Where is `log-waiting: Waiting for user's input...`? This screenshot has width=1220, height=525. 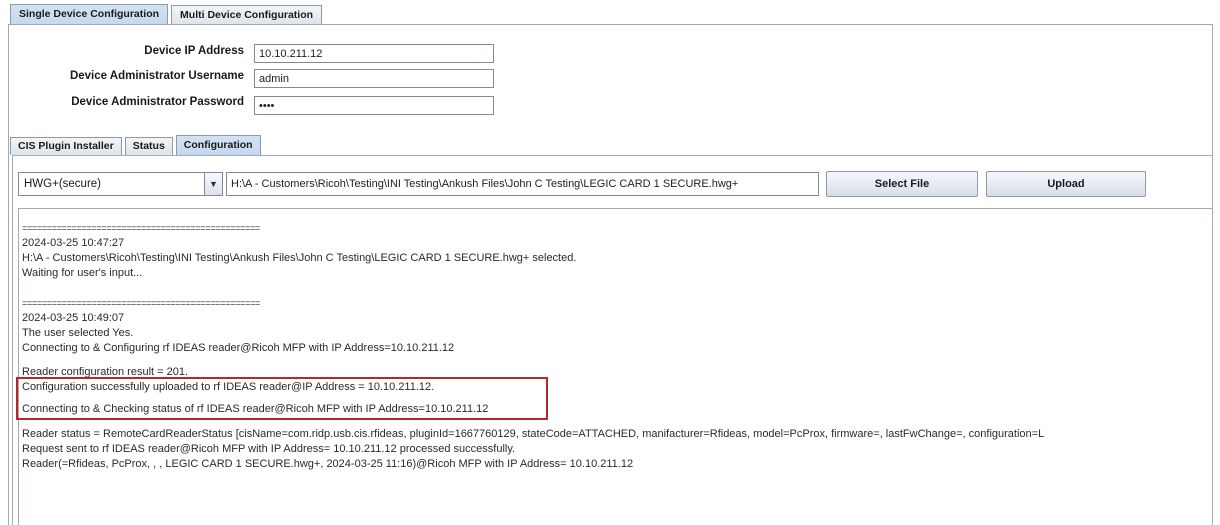
log-waiting: Waiting for user's input... is located at coordinates (82, 273).